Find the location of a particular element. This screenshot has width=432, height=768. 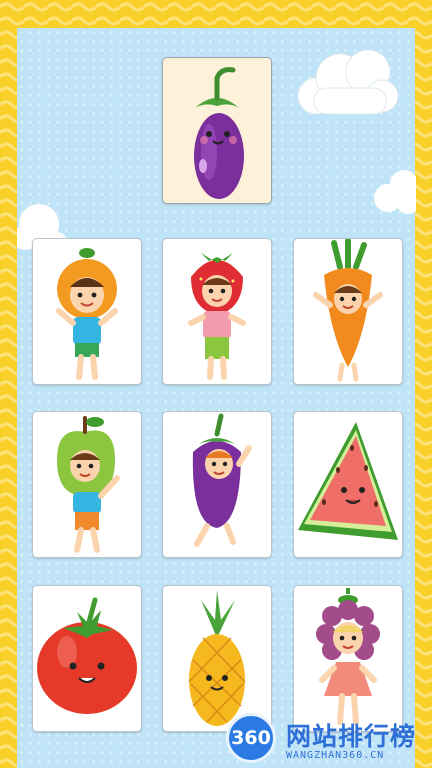

grape-kid-icon is located at coordinates (348, 656).